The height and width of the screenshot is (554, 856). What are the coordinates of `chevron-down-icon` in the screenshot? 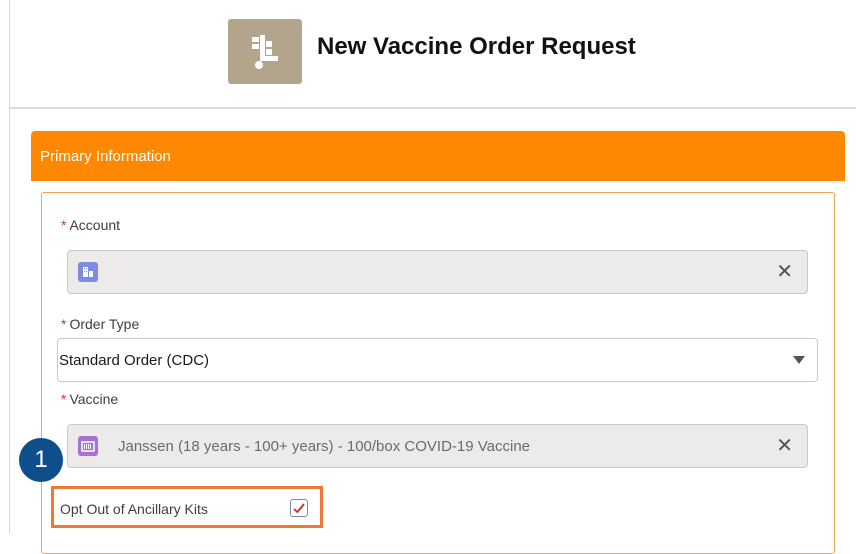 It's located at (799, 360).